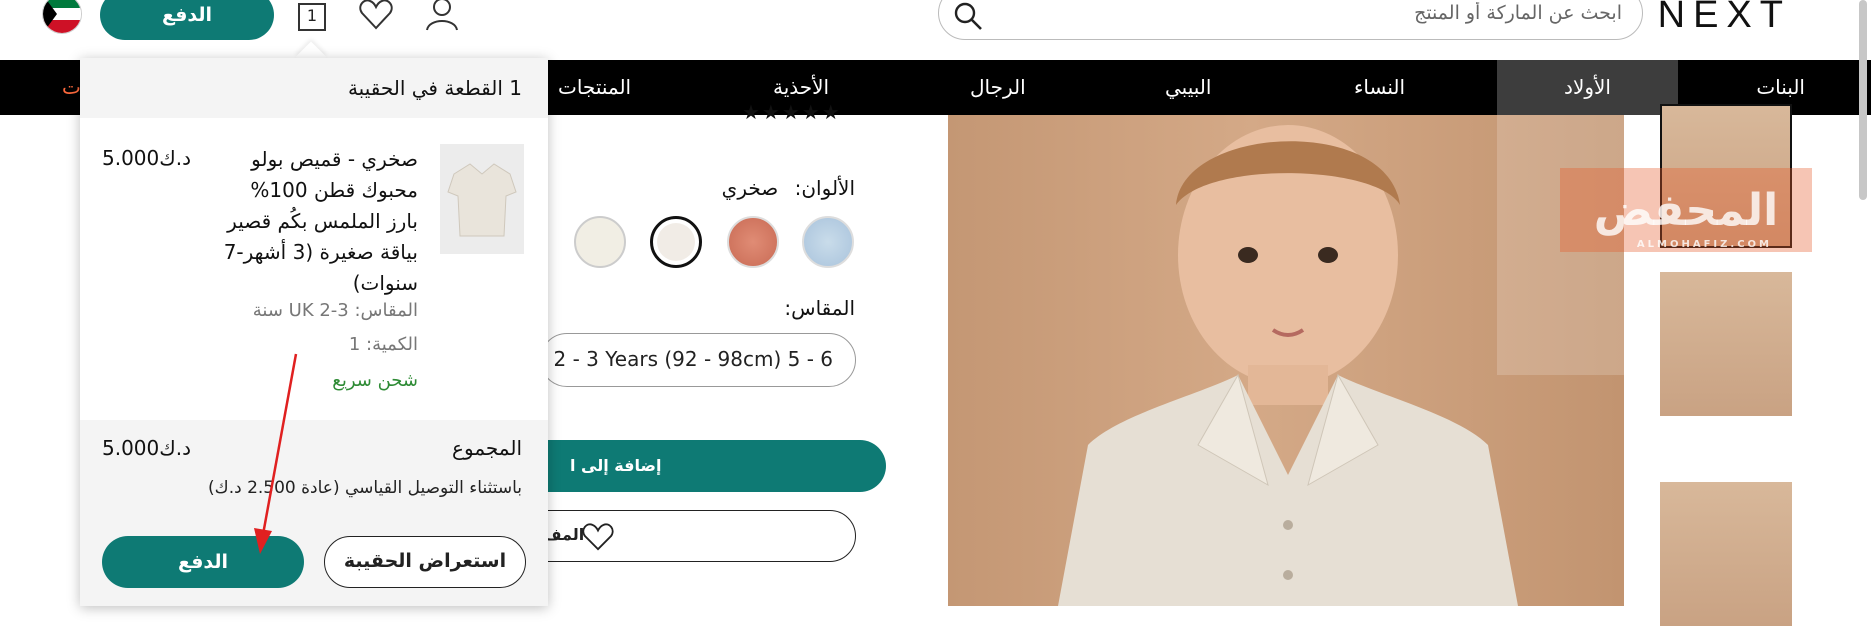 Image resolution: width=1871 pixels, height=626 pixels. What do you see at coordinates (1342, 13) in the screenshot?
I see `search-input` at bounding box center [1342, 13].